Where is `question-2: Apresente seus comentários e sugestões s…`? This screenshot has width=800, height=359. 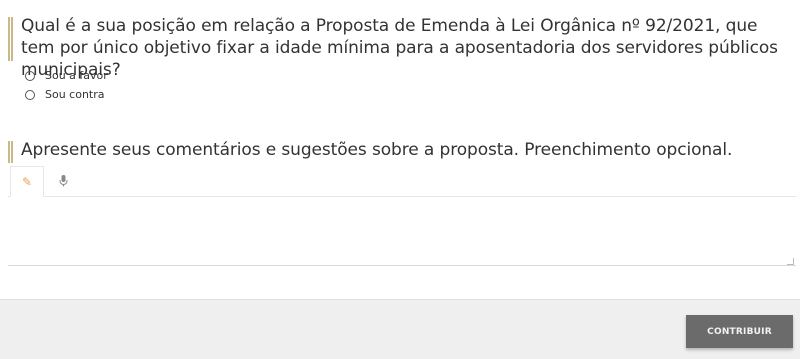 question-2: Apresente seus comentários e sugestões s… is located at coordinates (400, 151).